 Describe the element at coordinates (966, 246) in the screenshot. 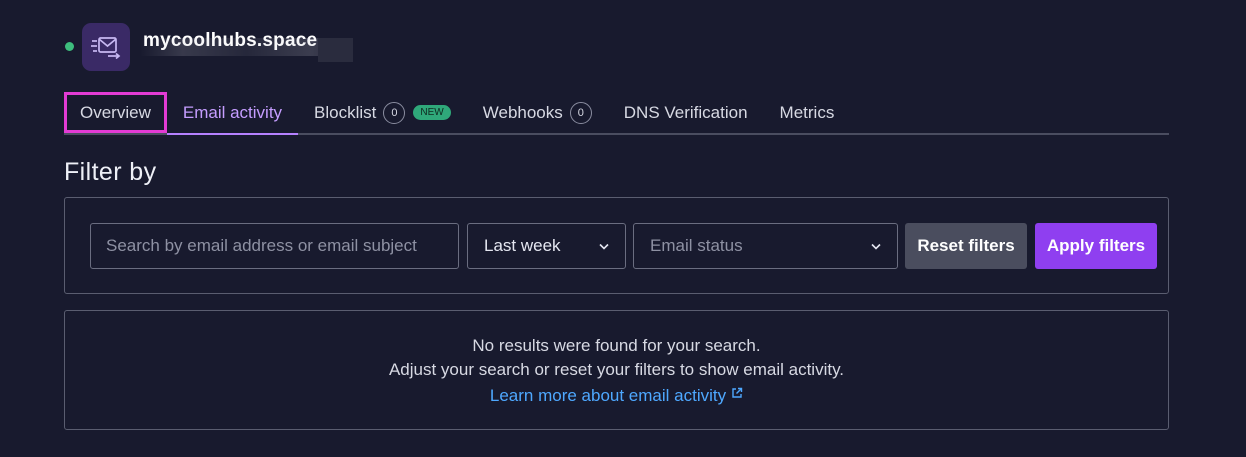

I see `reset-filters-button: Reset filters` at that location.